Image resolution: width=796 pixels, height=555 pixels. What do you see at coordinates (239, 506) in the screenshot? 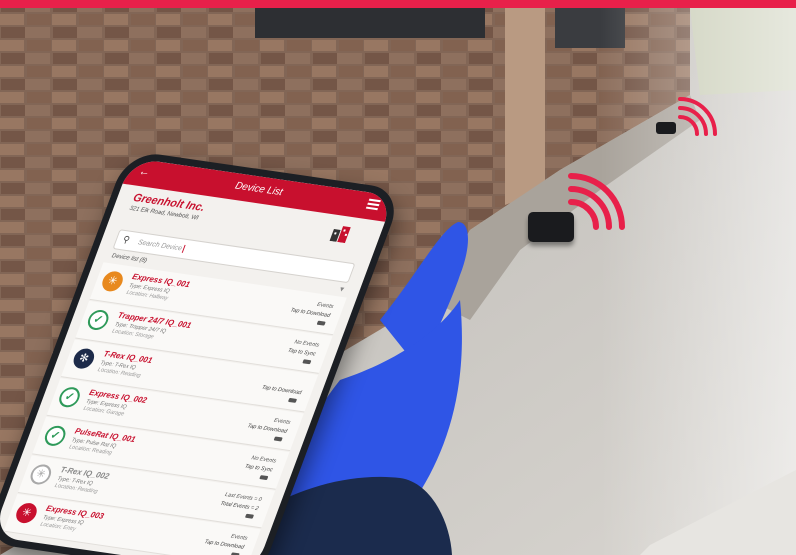
I see `device-action: Total Events = 2` at bounding box center [239, 506].